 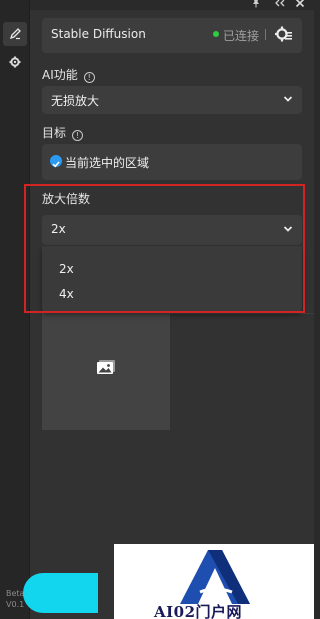 I want to click on connection-settings-button, so click(x=284, y=36).